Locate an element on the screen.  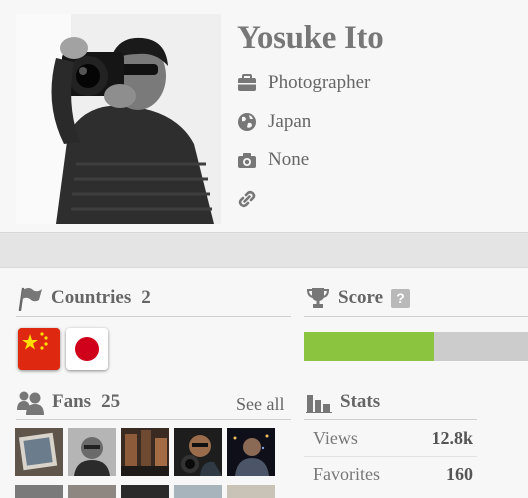
stats-title: Stats is located at coordinates (360, 401).